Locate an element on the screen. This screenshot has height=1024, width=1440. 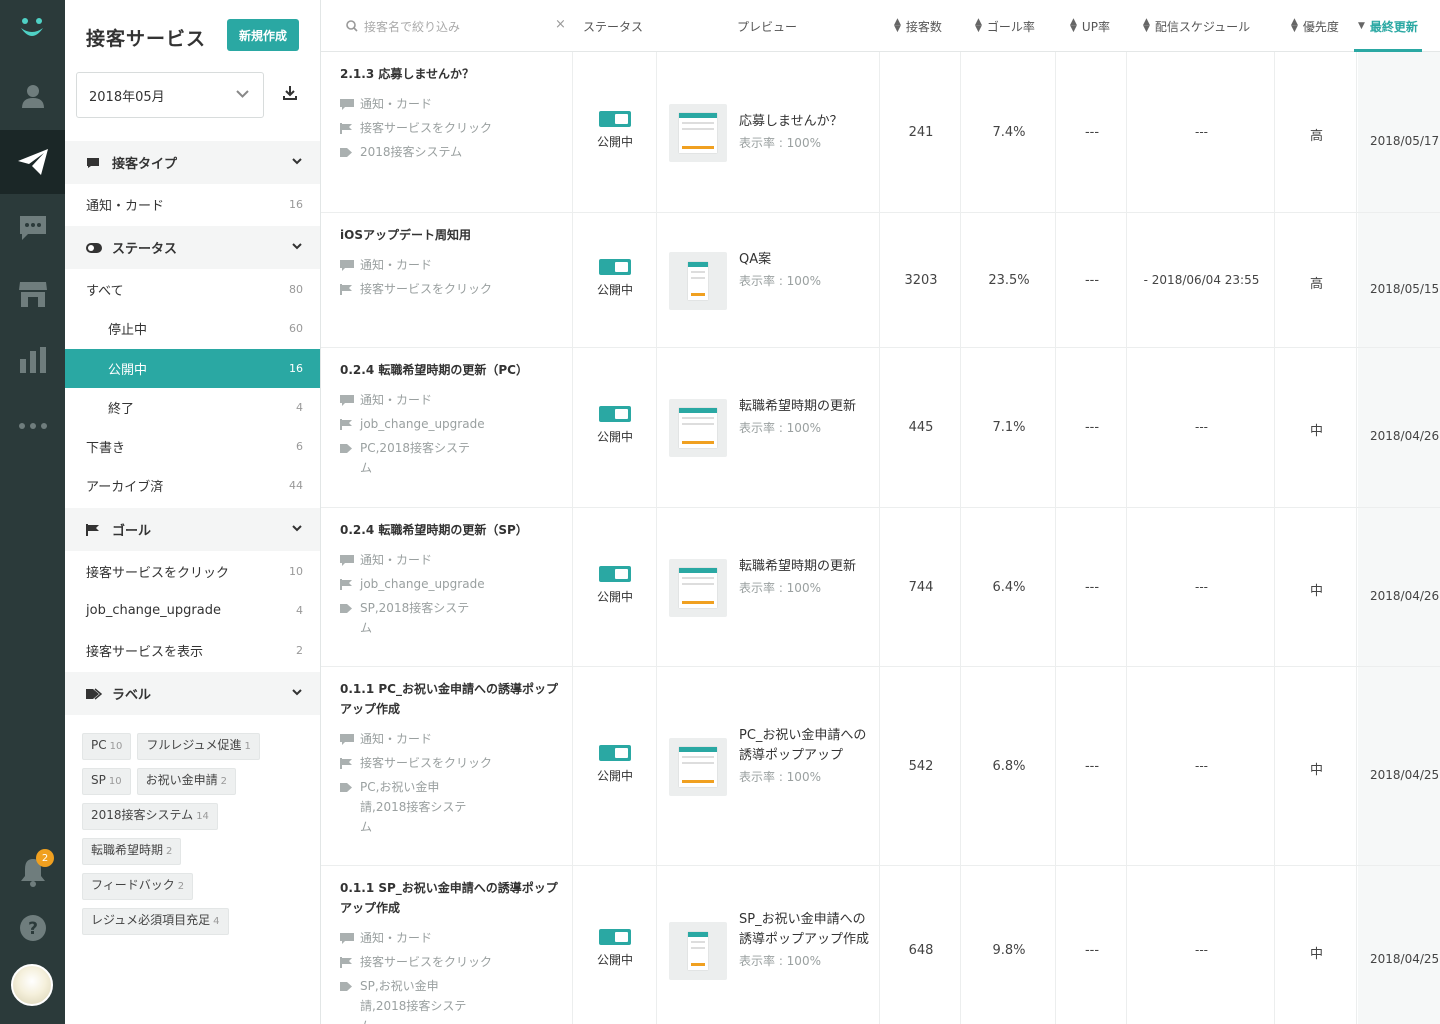
up-rate: --- is located at coordinates (1092, 766).